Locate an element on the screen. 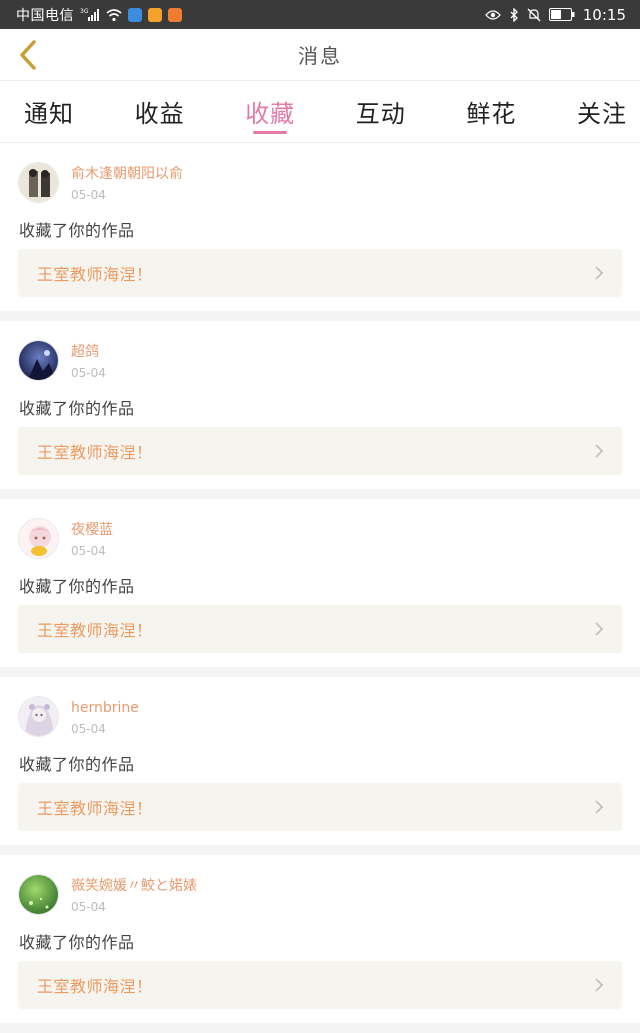 The height and width of the screenshot is (1033, 640). eye-icon is located at coordinates (492, 15).